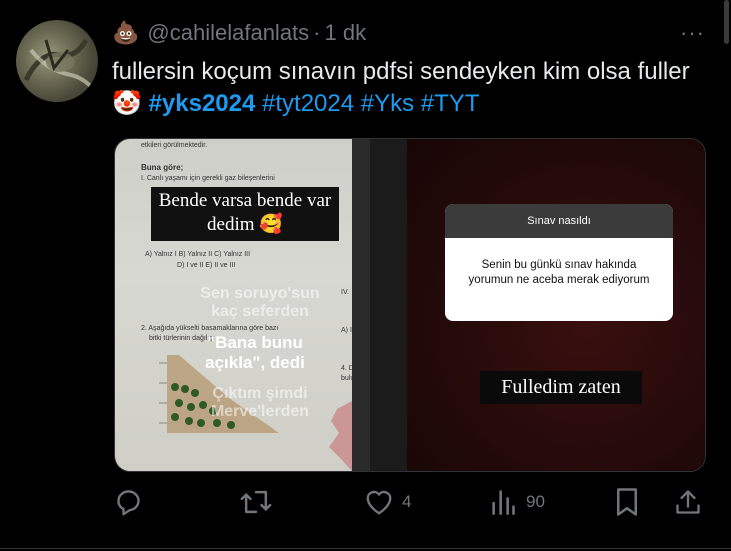 Image resolution: width=731 pixels, height=551 pixels. I want to click on heart-icon, so click(379, 502).